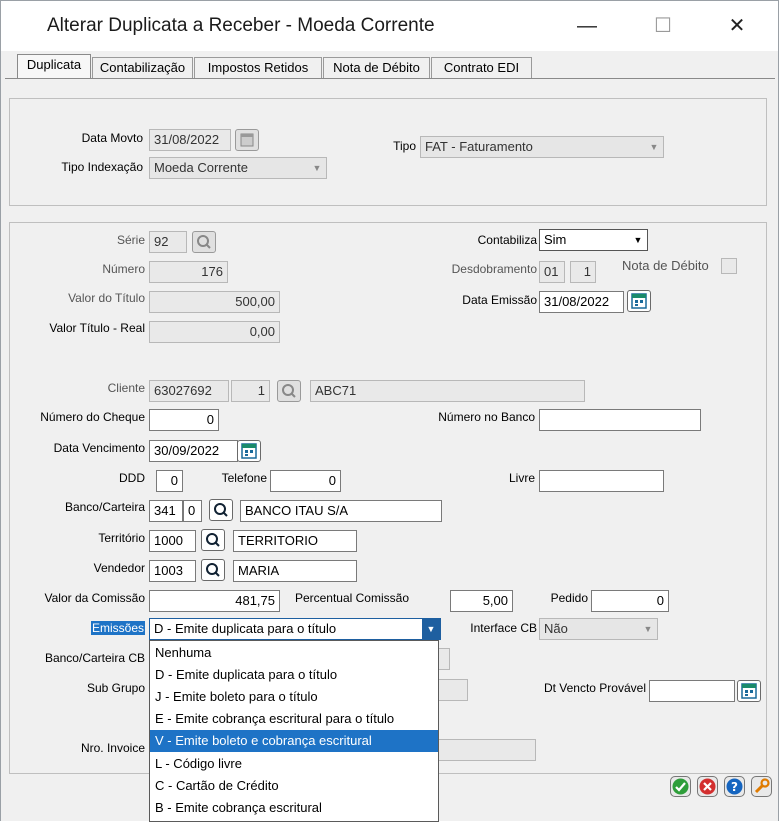  I want to click on valor-comissao-label: Valor da Comissão, so click(95, 598).